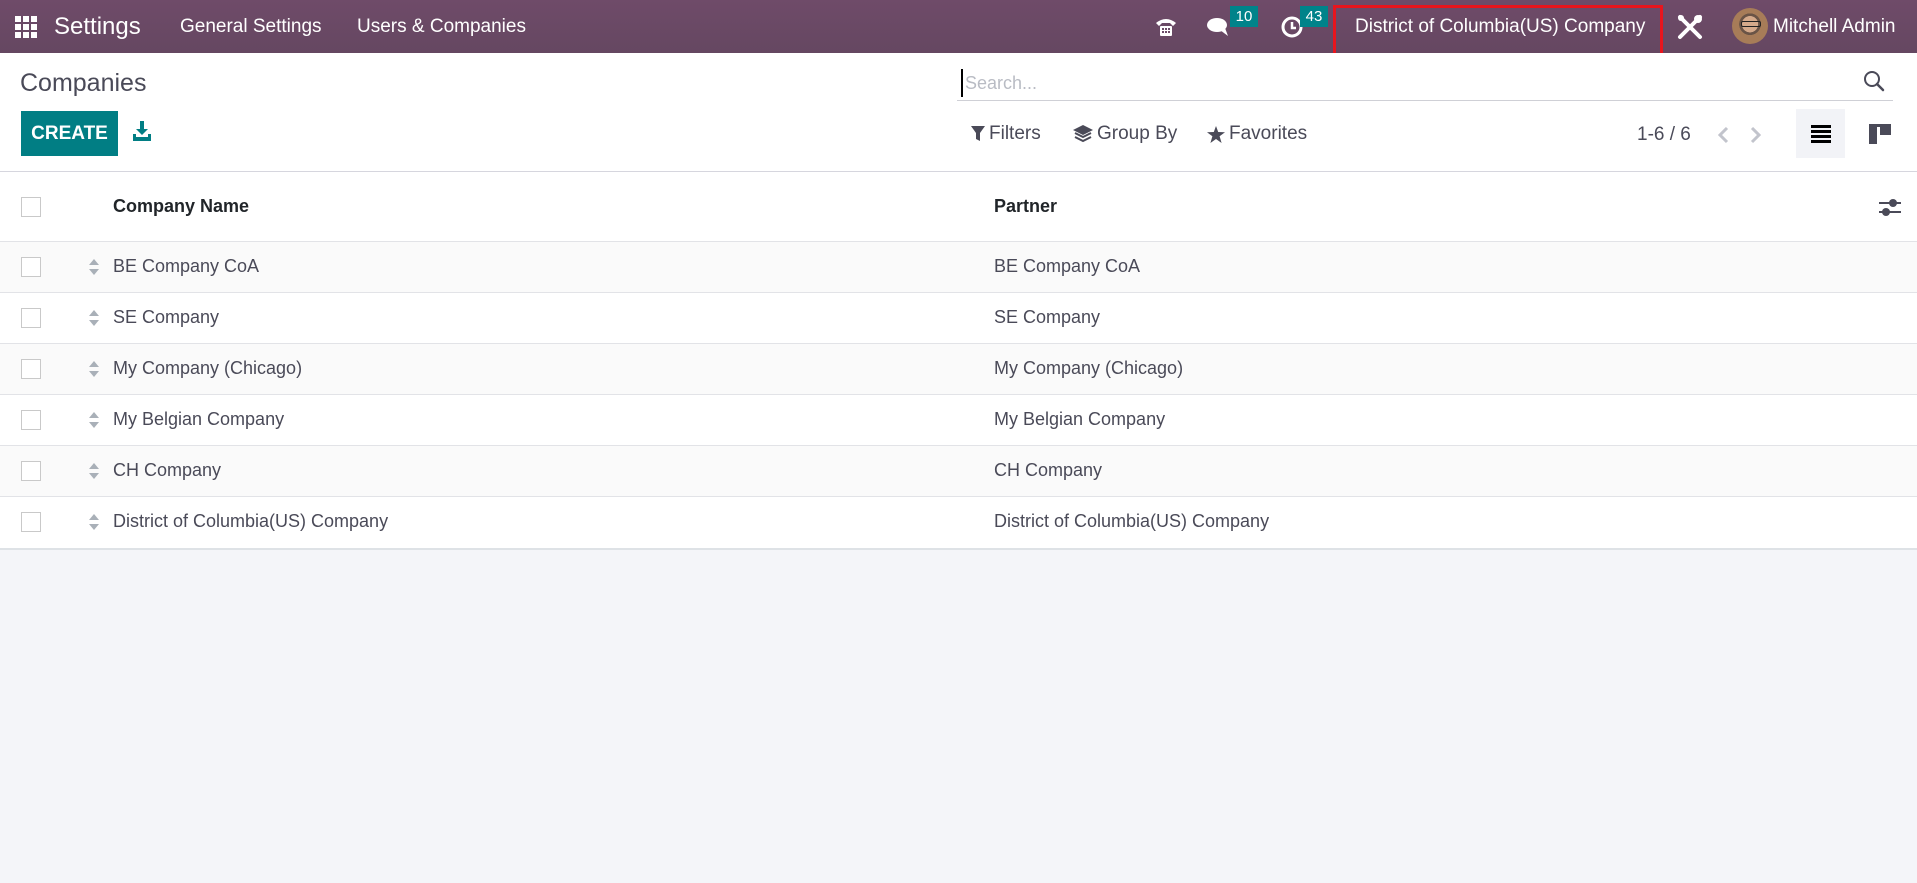 The height and width of the screenshot is (883, 1917). I want to click on search-bar, so click(1425, 83).